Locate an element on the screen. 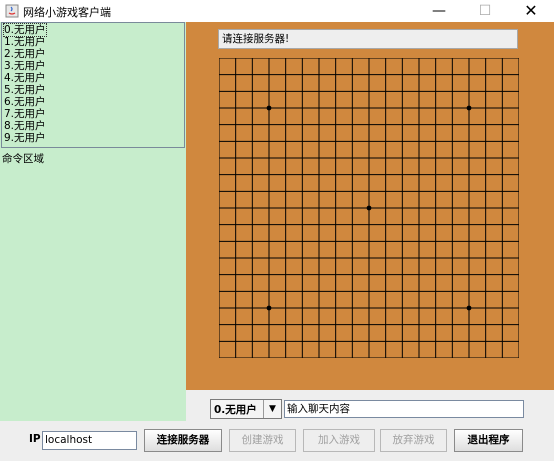  user-list-item: 3.无用户 is located at coordinates (25, 66).